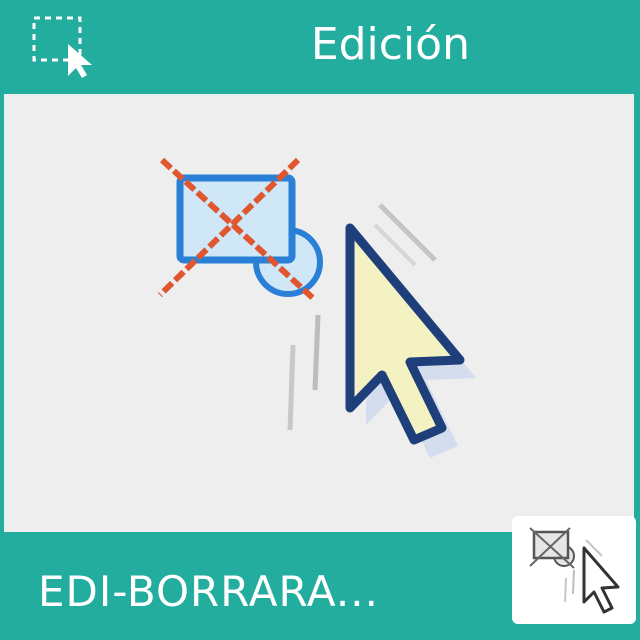  I want to click on delete-shape-cursor-icon, so click(574, 570).